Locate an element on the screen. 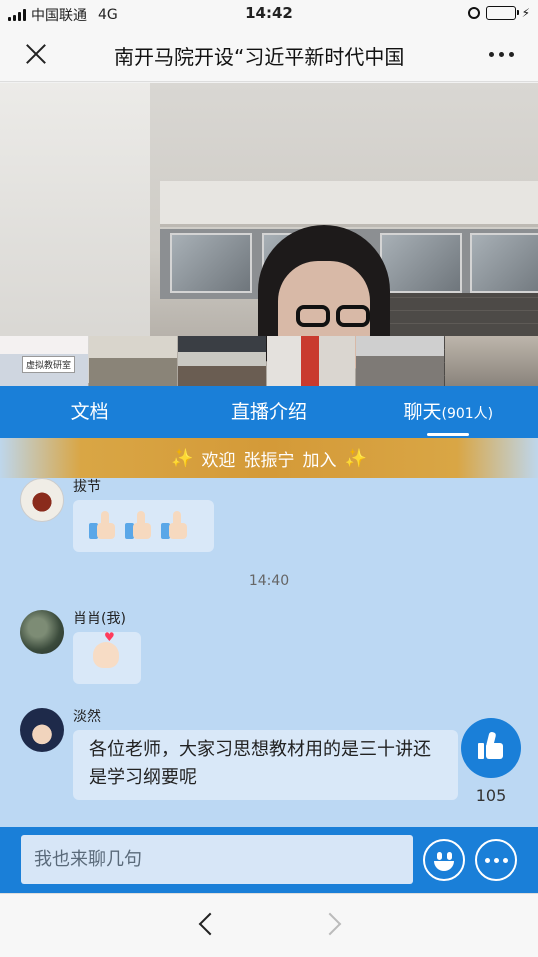  title-bar: 南开马院开设“习近平新时代中国 is located at coordinates (269, 55).